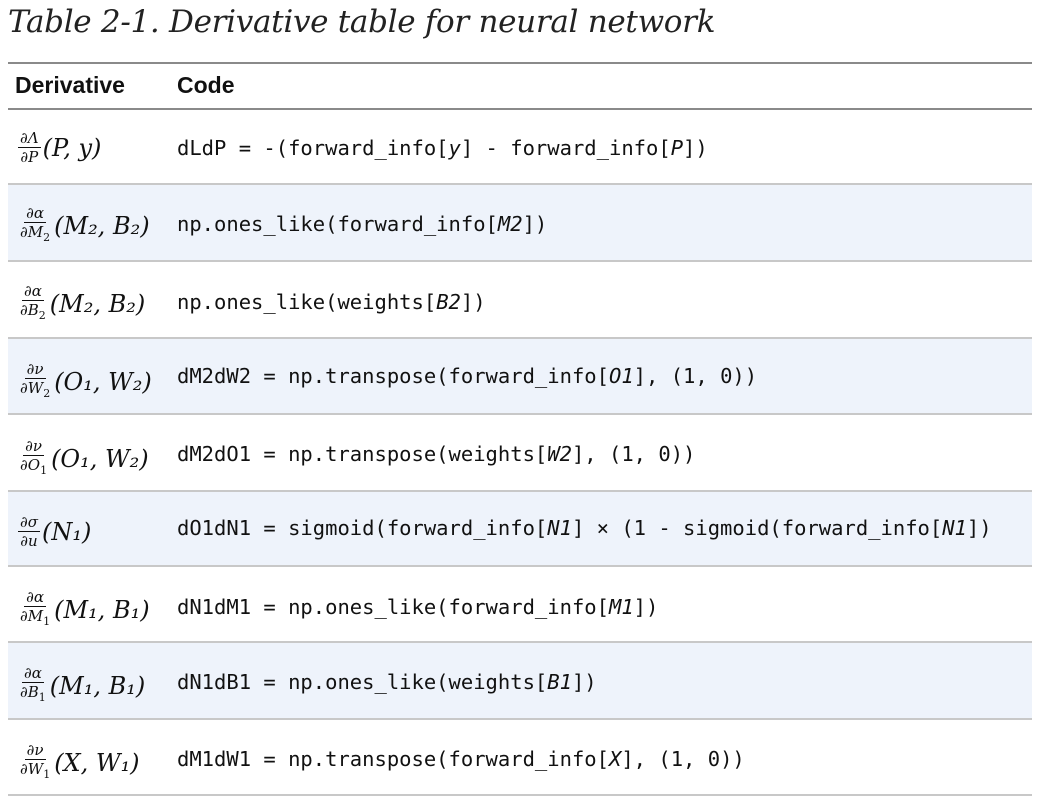 The width and height of the screenshot is (1050, 805). I want to click on table-row: ∂α ∂B2 (M₂, B₂) np.ones_like(weights[B2]), so click(520, 300).